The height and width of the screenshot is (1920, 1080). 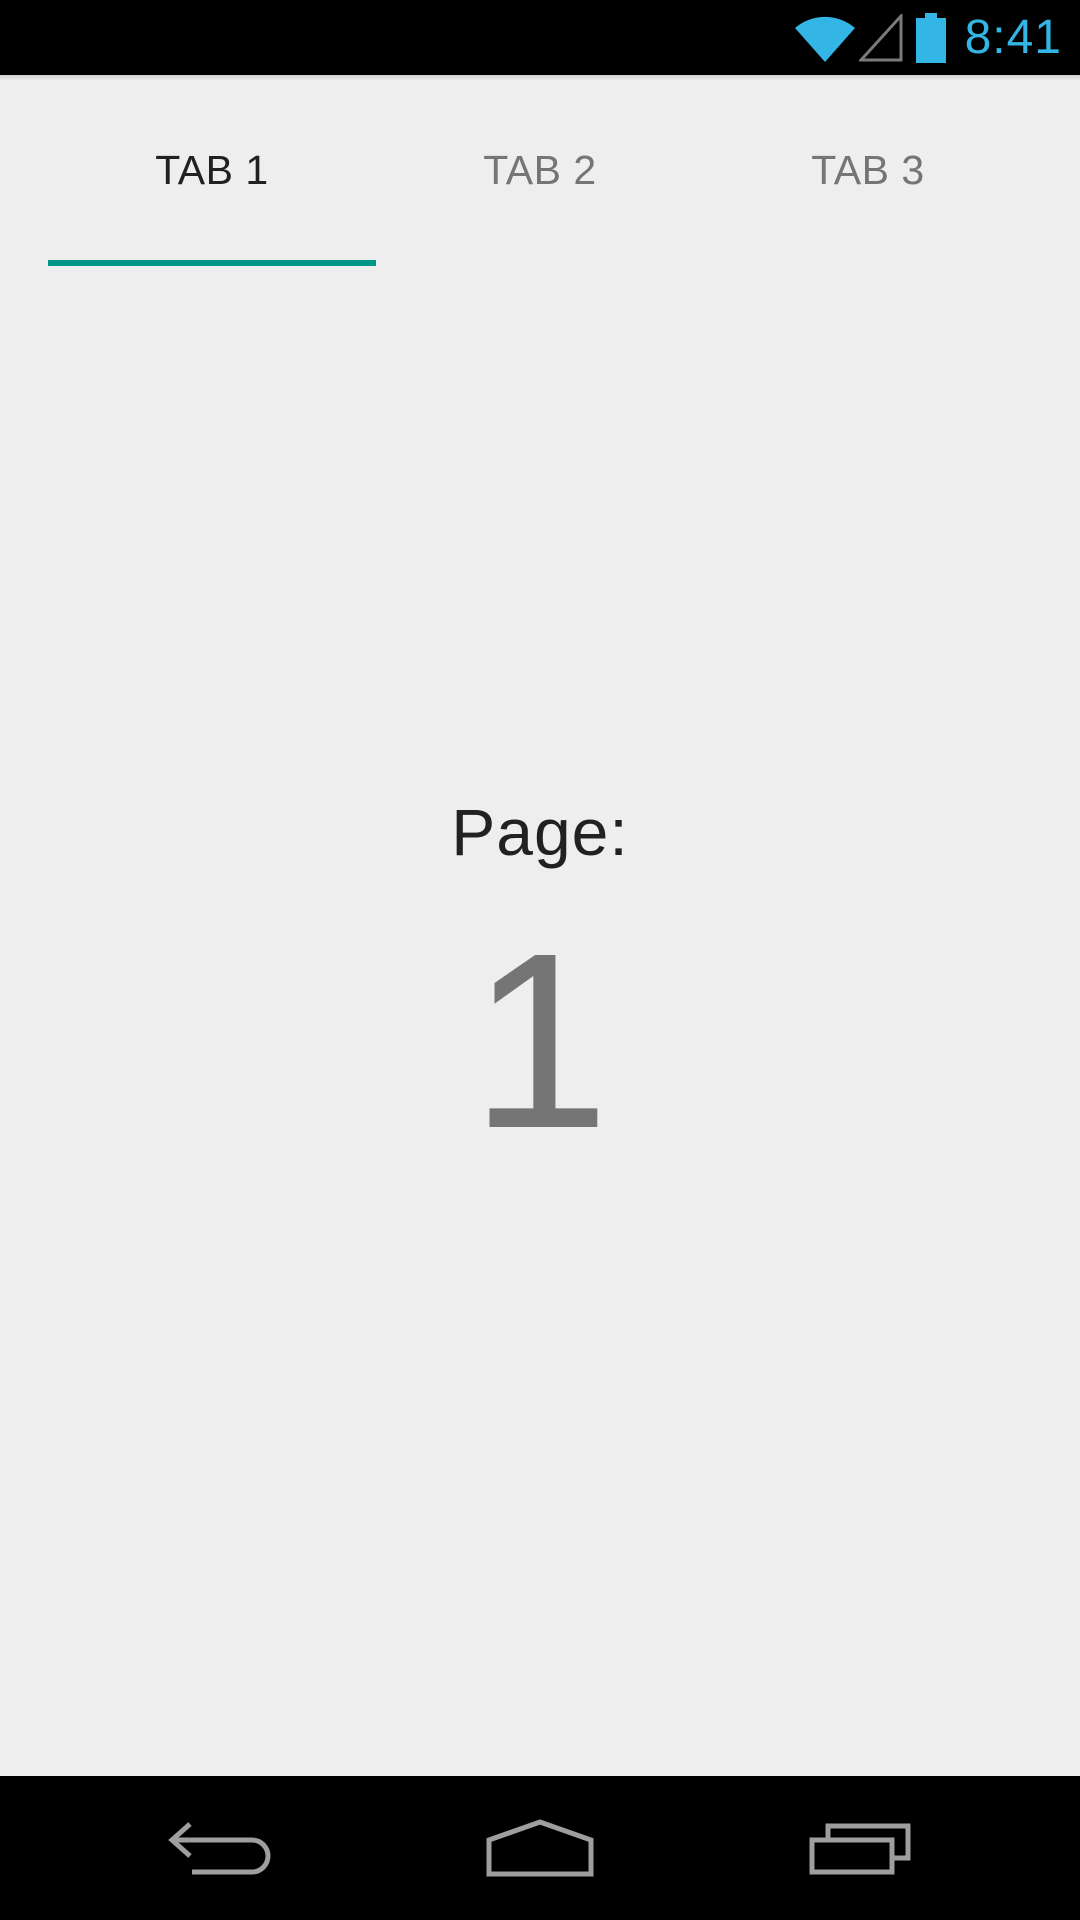 What do you see at coordinates (540, 1040) in the screenshot?
I see `page-number: 1` at bounding box center [540, 1040].